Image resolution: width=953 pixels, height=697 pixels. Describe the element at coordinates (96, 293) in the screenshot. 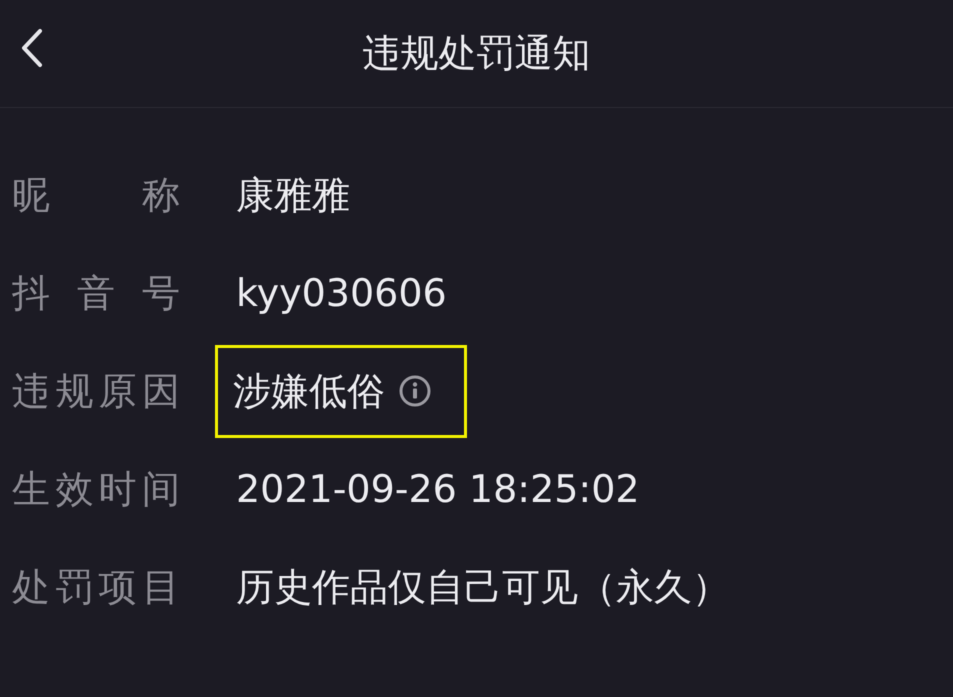

I see `field-label: 抖音号` at that location.